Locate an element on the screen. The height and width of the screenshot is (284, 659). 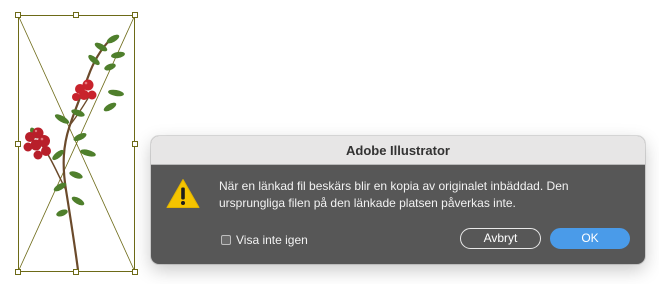
resize-handle-top-right is located at coordinates (135, 15).